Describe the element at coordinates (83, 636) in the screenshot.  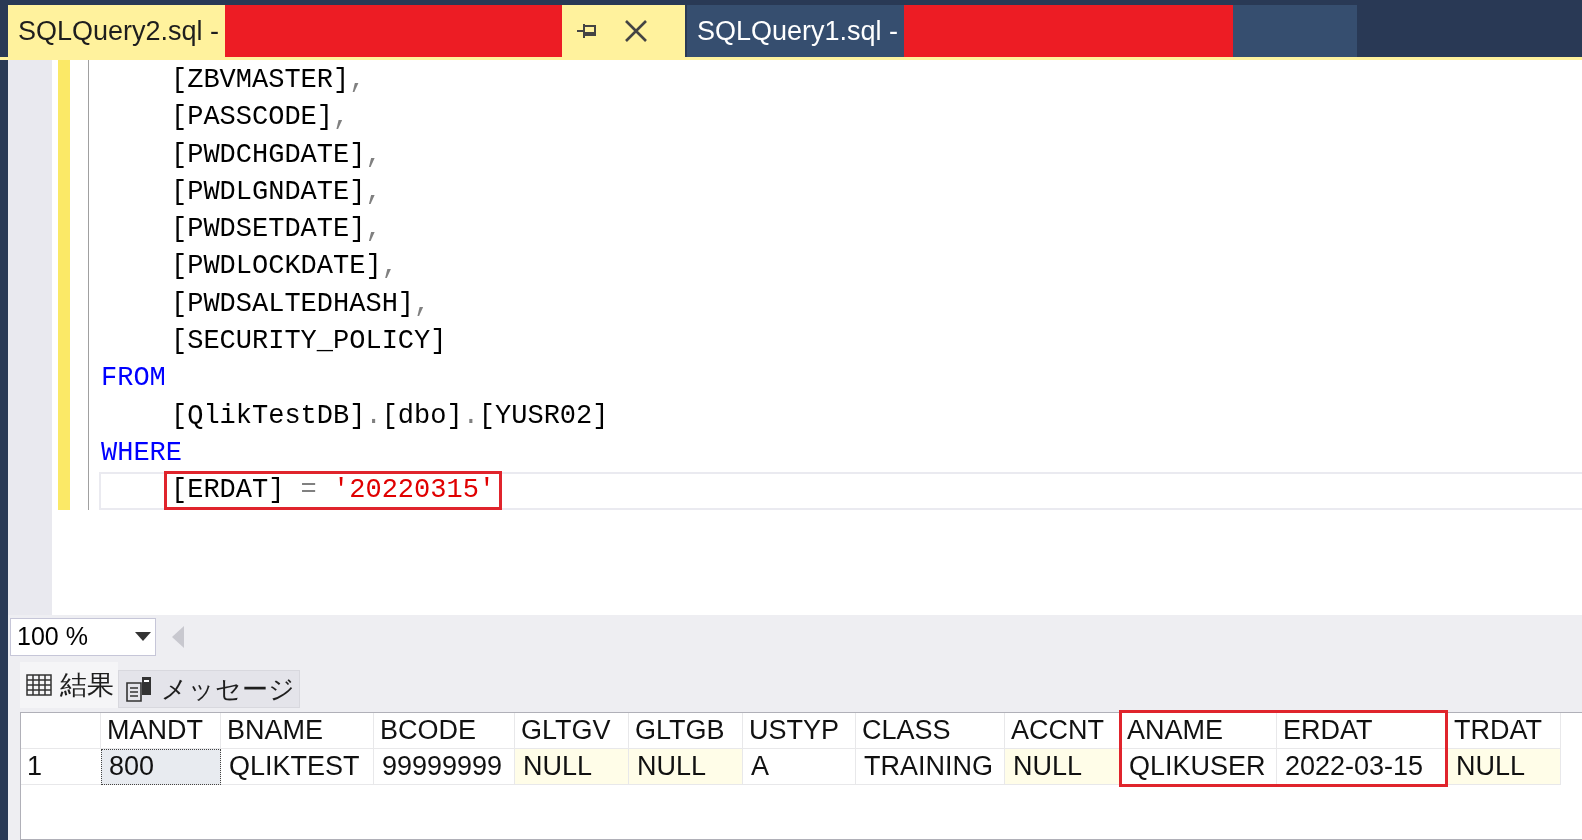
I see `zoom-dropdown: 100 %` at that location.